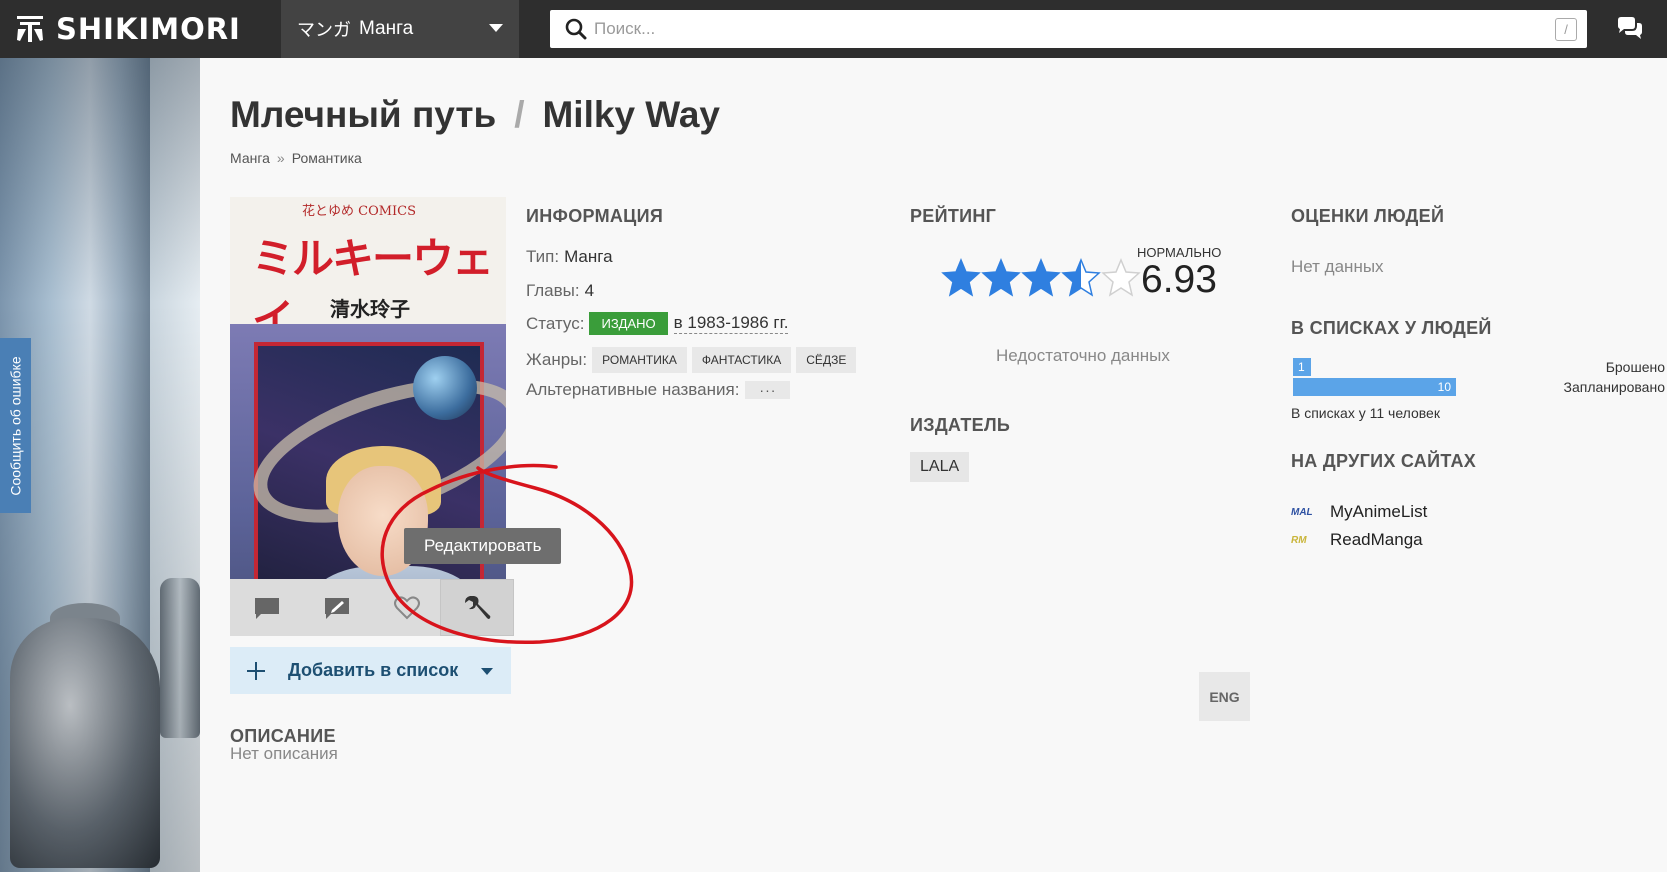 This screenshot has height=872, width=1667. I want to click on poster-planet, so click(445, 388).